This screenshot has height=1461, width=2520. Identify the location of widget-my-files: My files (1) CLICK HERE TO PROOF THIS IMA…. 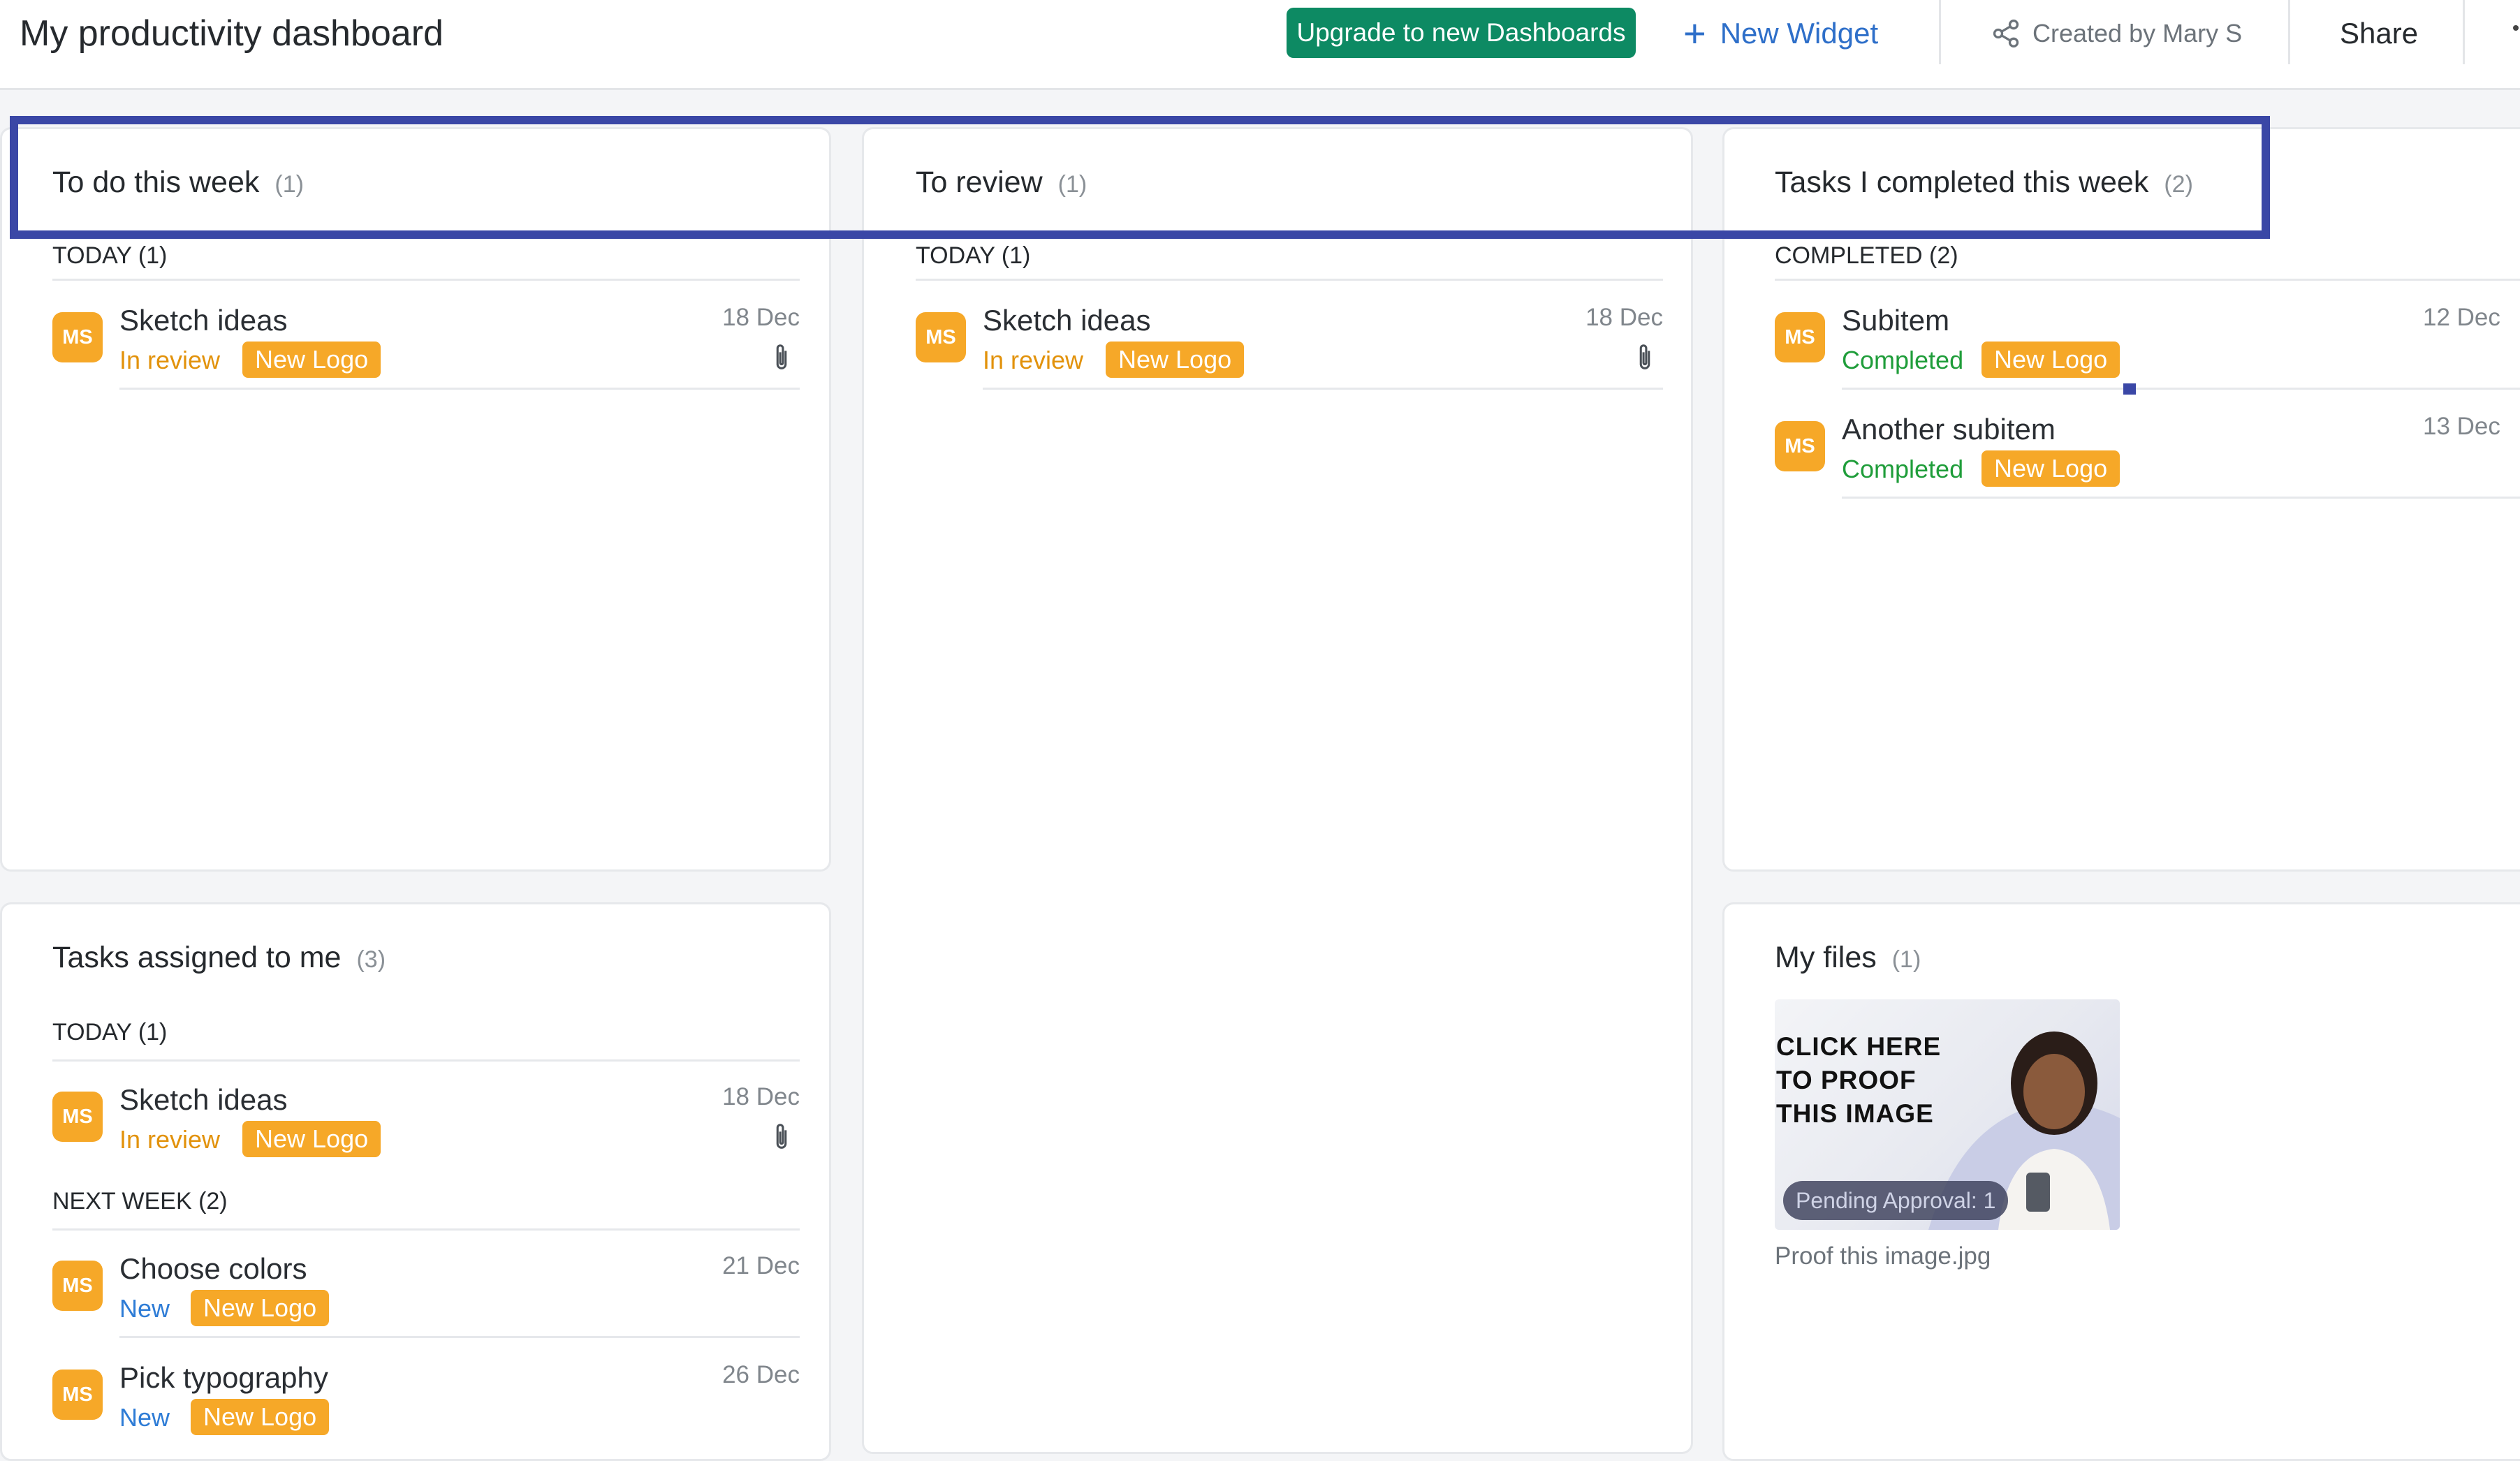
(2121, 1181).